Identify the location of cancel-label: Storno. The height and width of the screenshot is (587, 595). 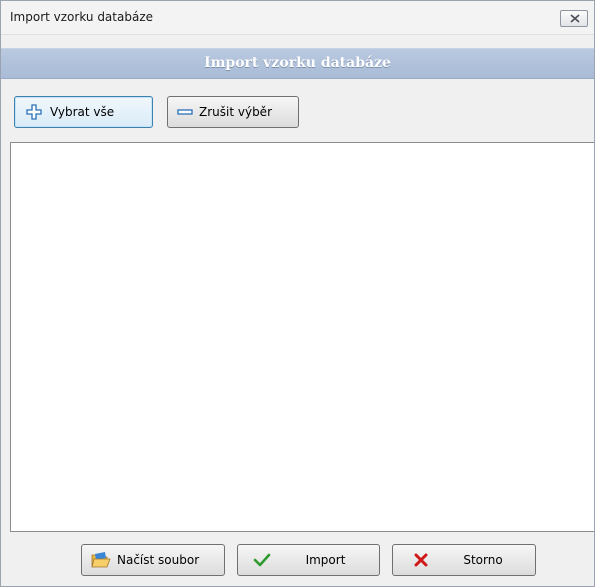
(483, 560).